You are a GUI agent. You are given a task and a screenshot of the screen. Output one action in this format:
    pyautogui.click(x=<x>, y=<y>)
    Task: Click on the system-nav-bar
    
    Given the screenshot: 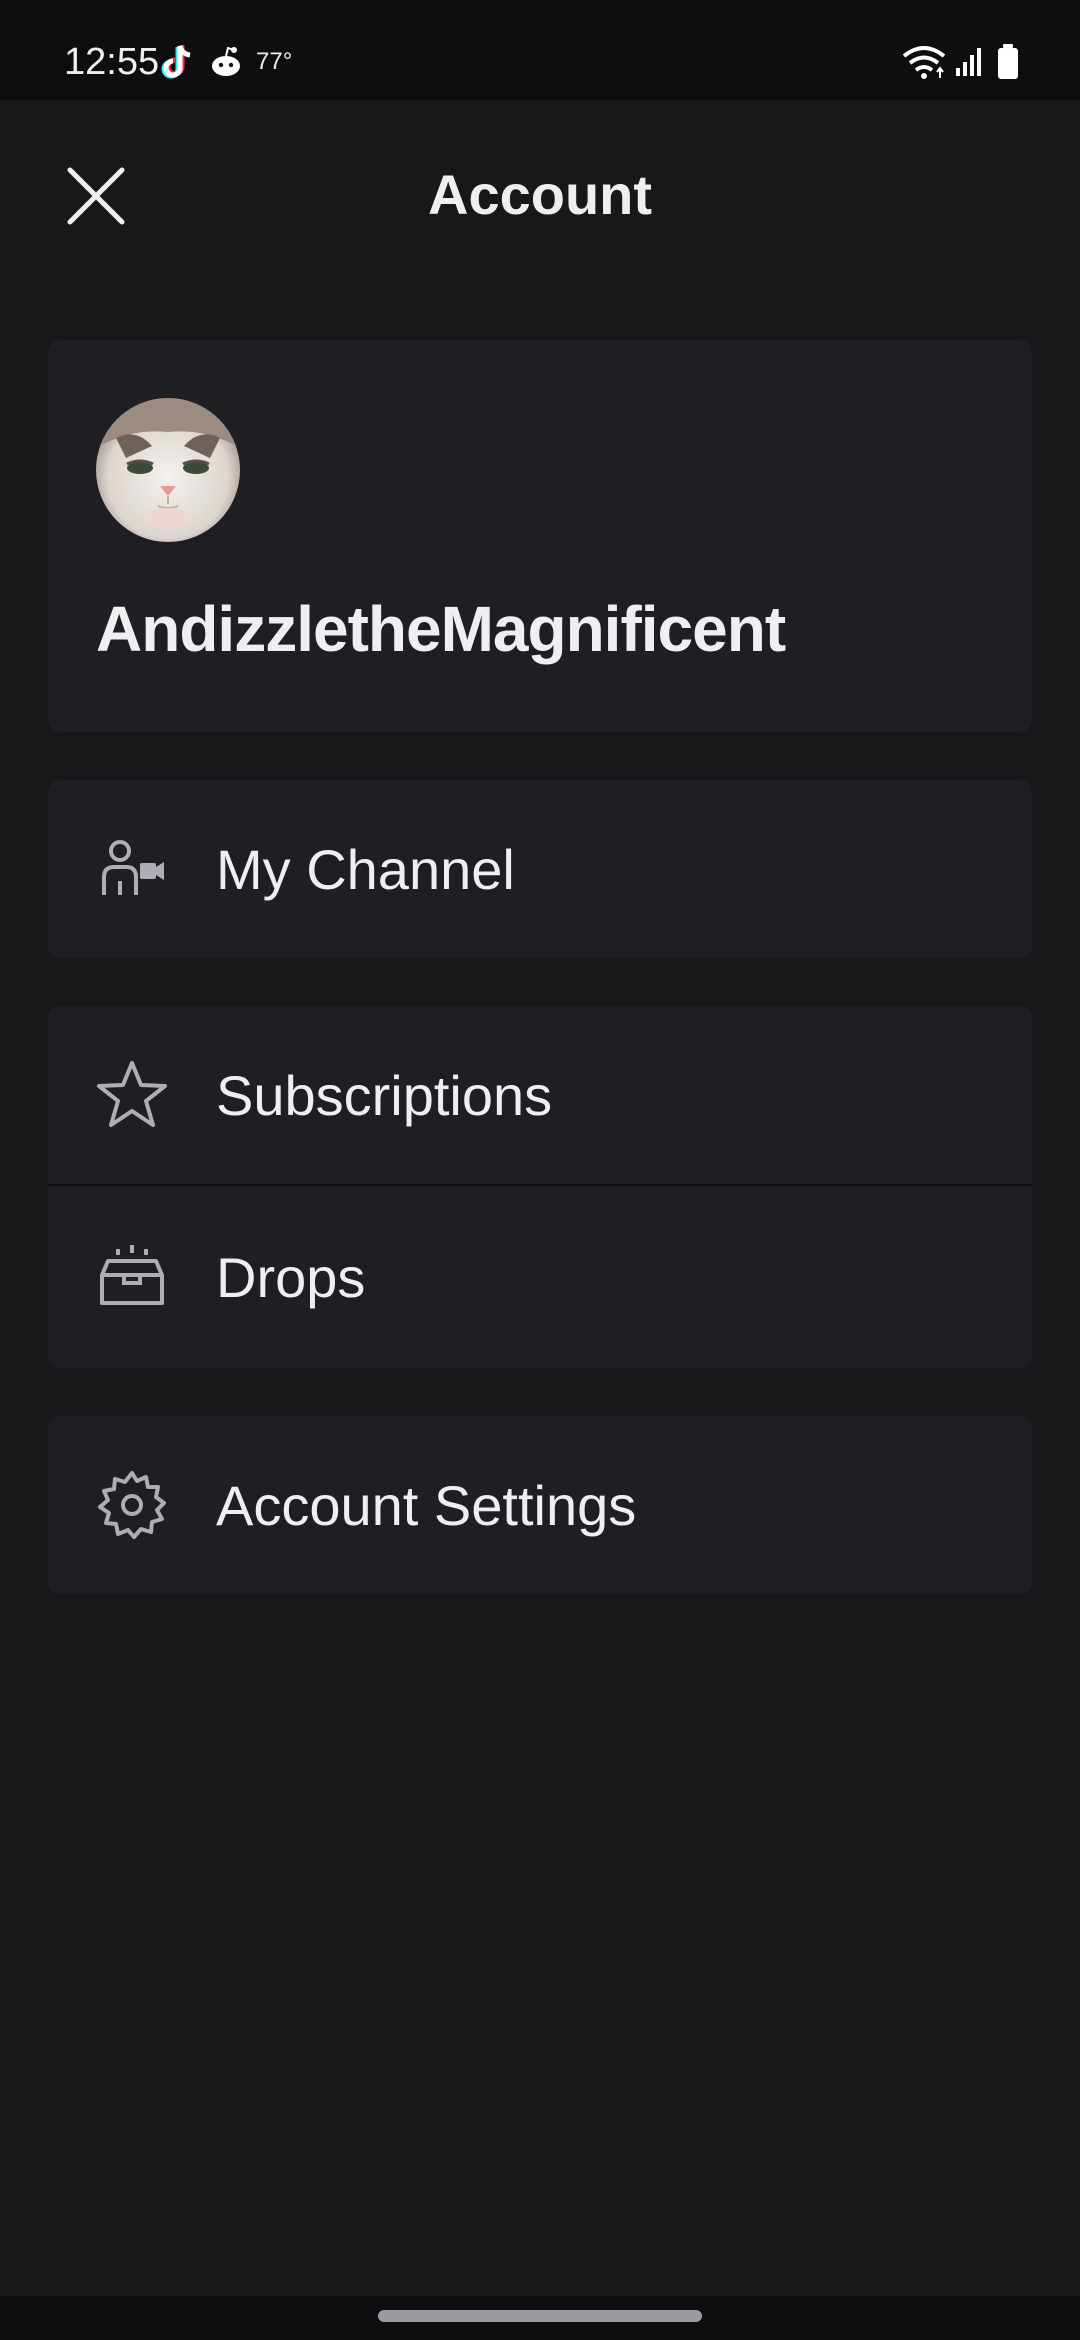 What is the action you would take?
    pyautogui.click(x=540, y=2318)
    